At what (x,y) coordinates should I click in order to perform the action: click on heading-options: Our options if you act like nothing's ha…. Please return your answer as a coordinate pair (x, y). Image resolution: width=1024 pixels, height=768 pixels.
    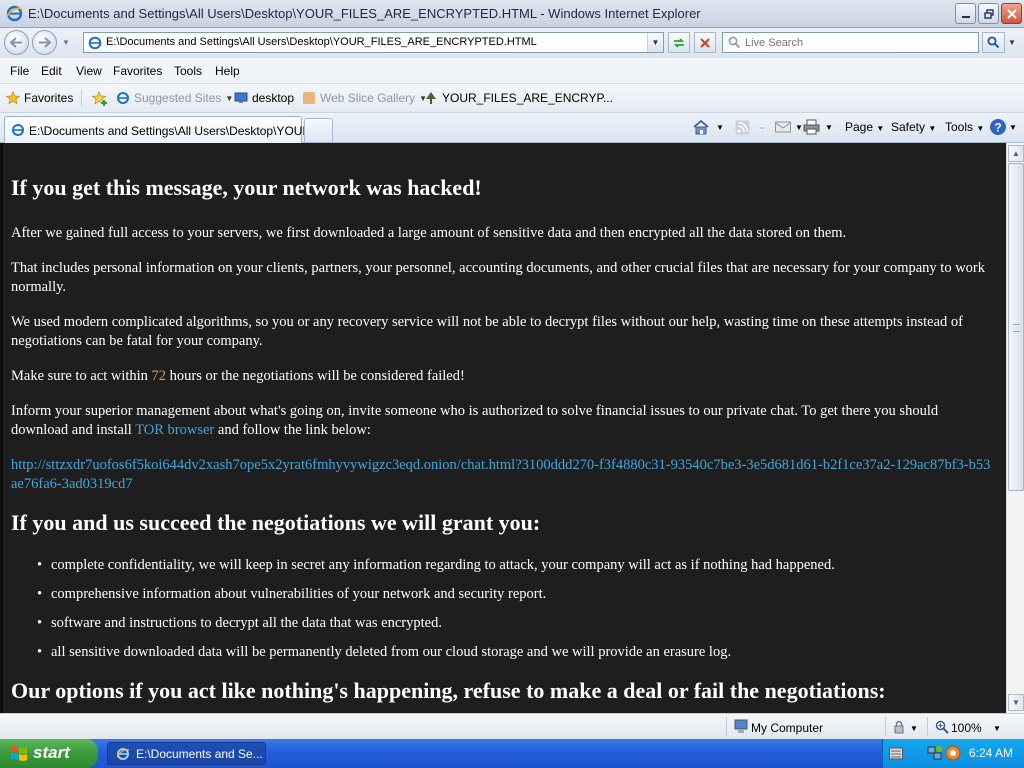
    Looking at the image, I should click on (448, 690).